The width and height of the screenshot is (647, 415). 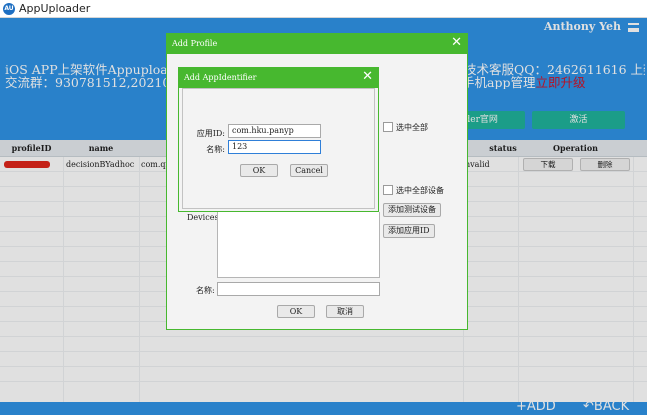 I want to click on window-title: AppUploader, so click(x=55, y=8).